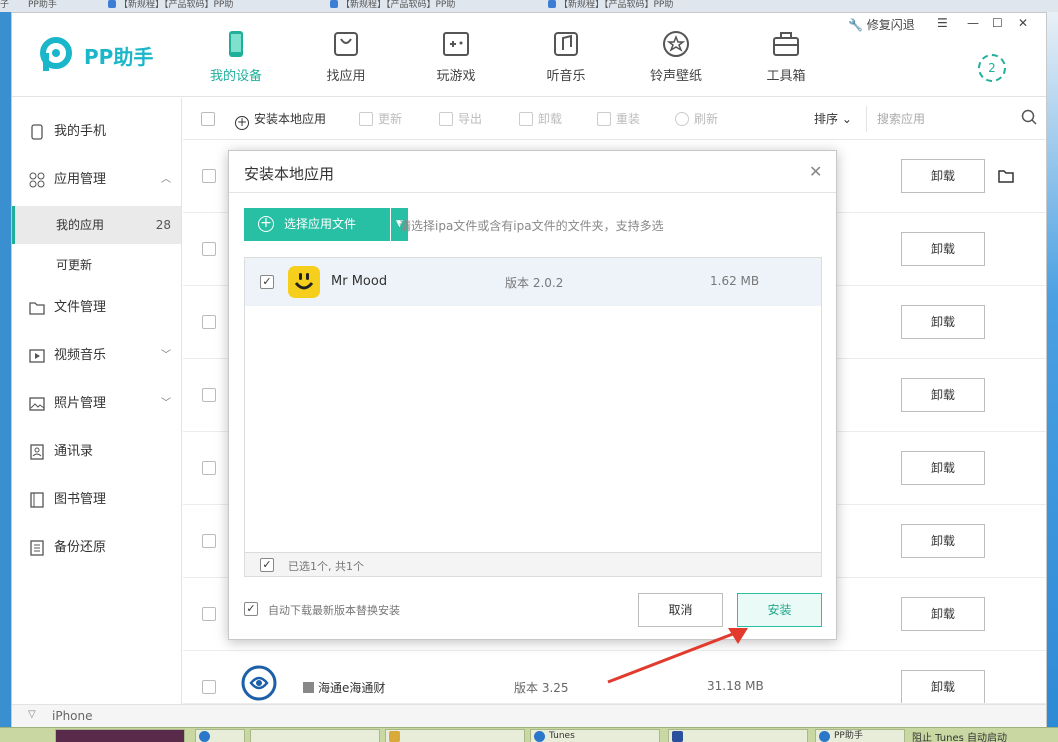 The image size is (1058, 742). I want to click on export-button: 导出, so click(460, 118).